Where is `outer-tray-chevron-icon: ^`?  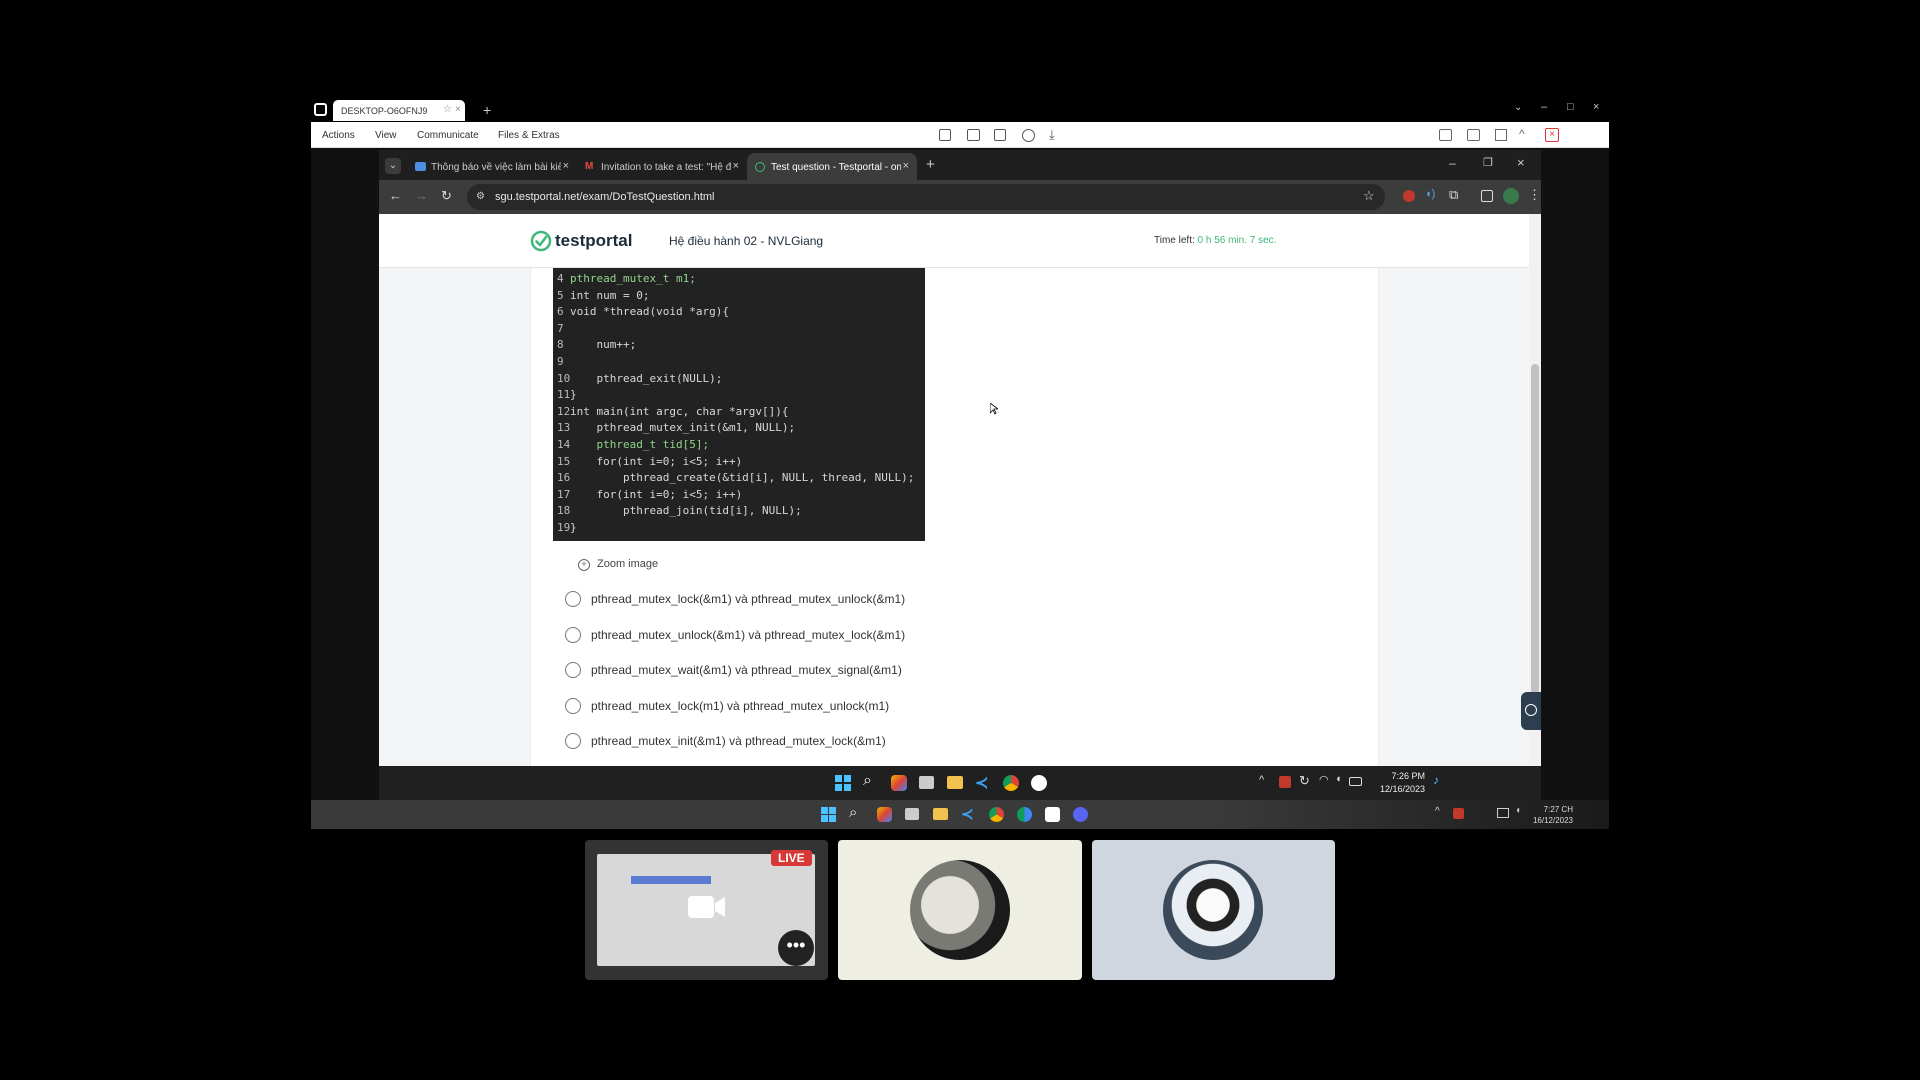 outer-tray-chevron-icon: ^ is located at coordinates (1437, 811).